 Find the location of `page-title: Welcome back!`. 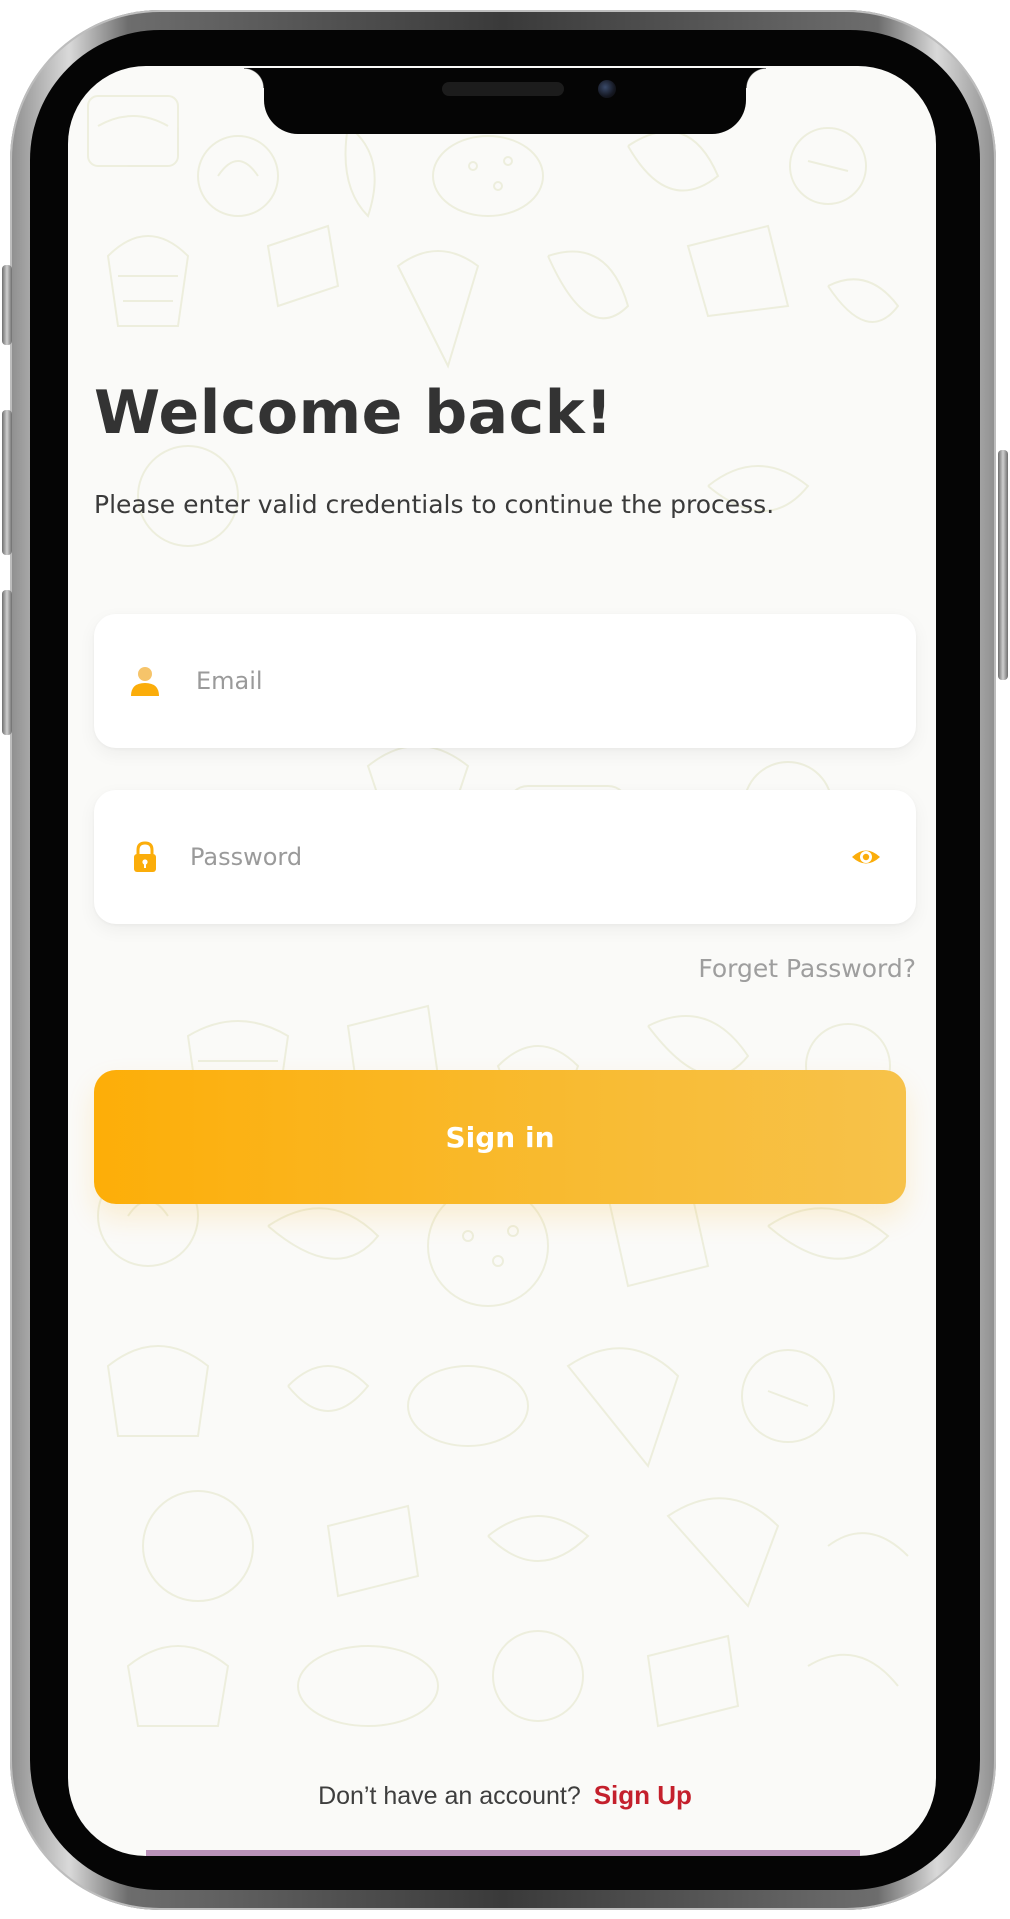

page-title: Welcome back! is located at coordinates (353, 413).